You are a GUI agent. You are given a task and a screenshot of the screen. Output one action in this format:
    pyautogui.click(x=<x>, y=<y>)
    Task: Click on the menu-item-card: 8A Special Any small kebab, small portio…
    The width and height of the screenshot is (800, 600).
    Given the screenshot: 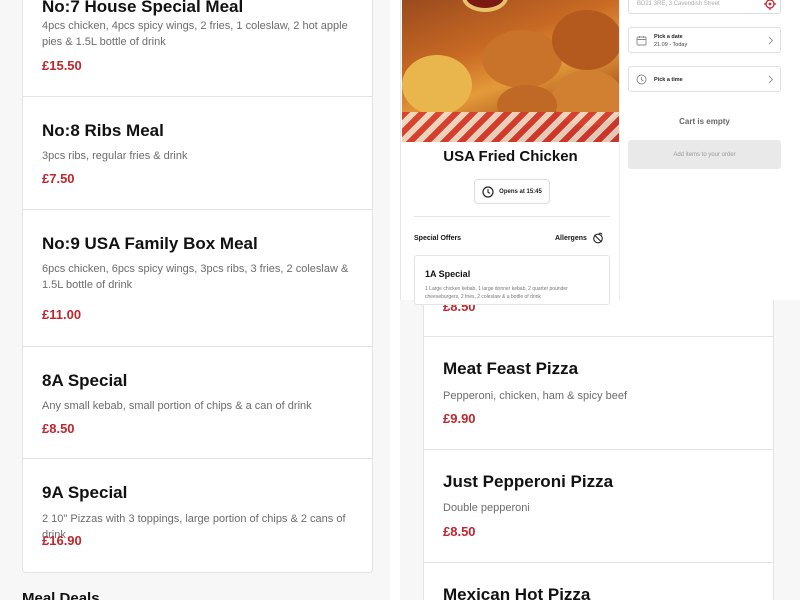 What is the action you would take?
    pyautogui.click(x=197, y=403)
    